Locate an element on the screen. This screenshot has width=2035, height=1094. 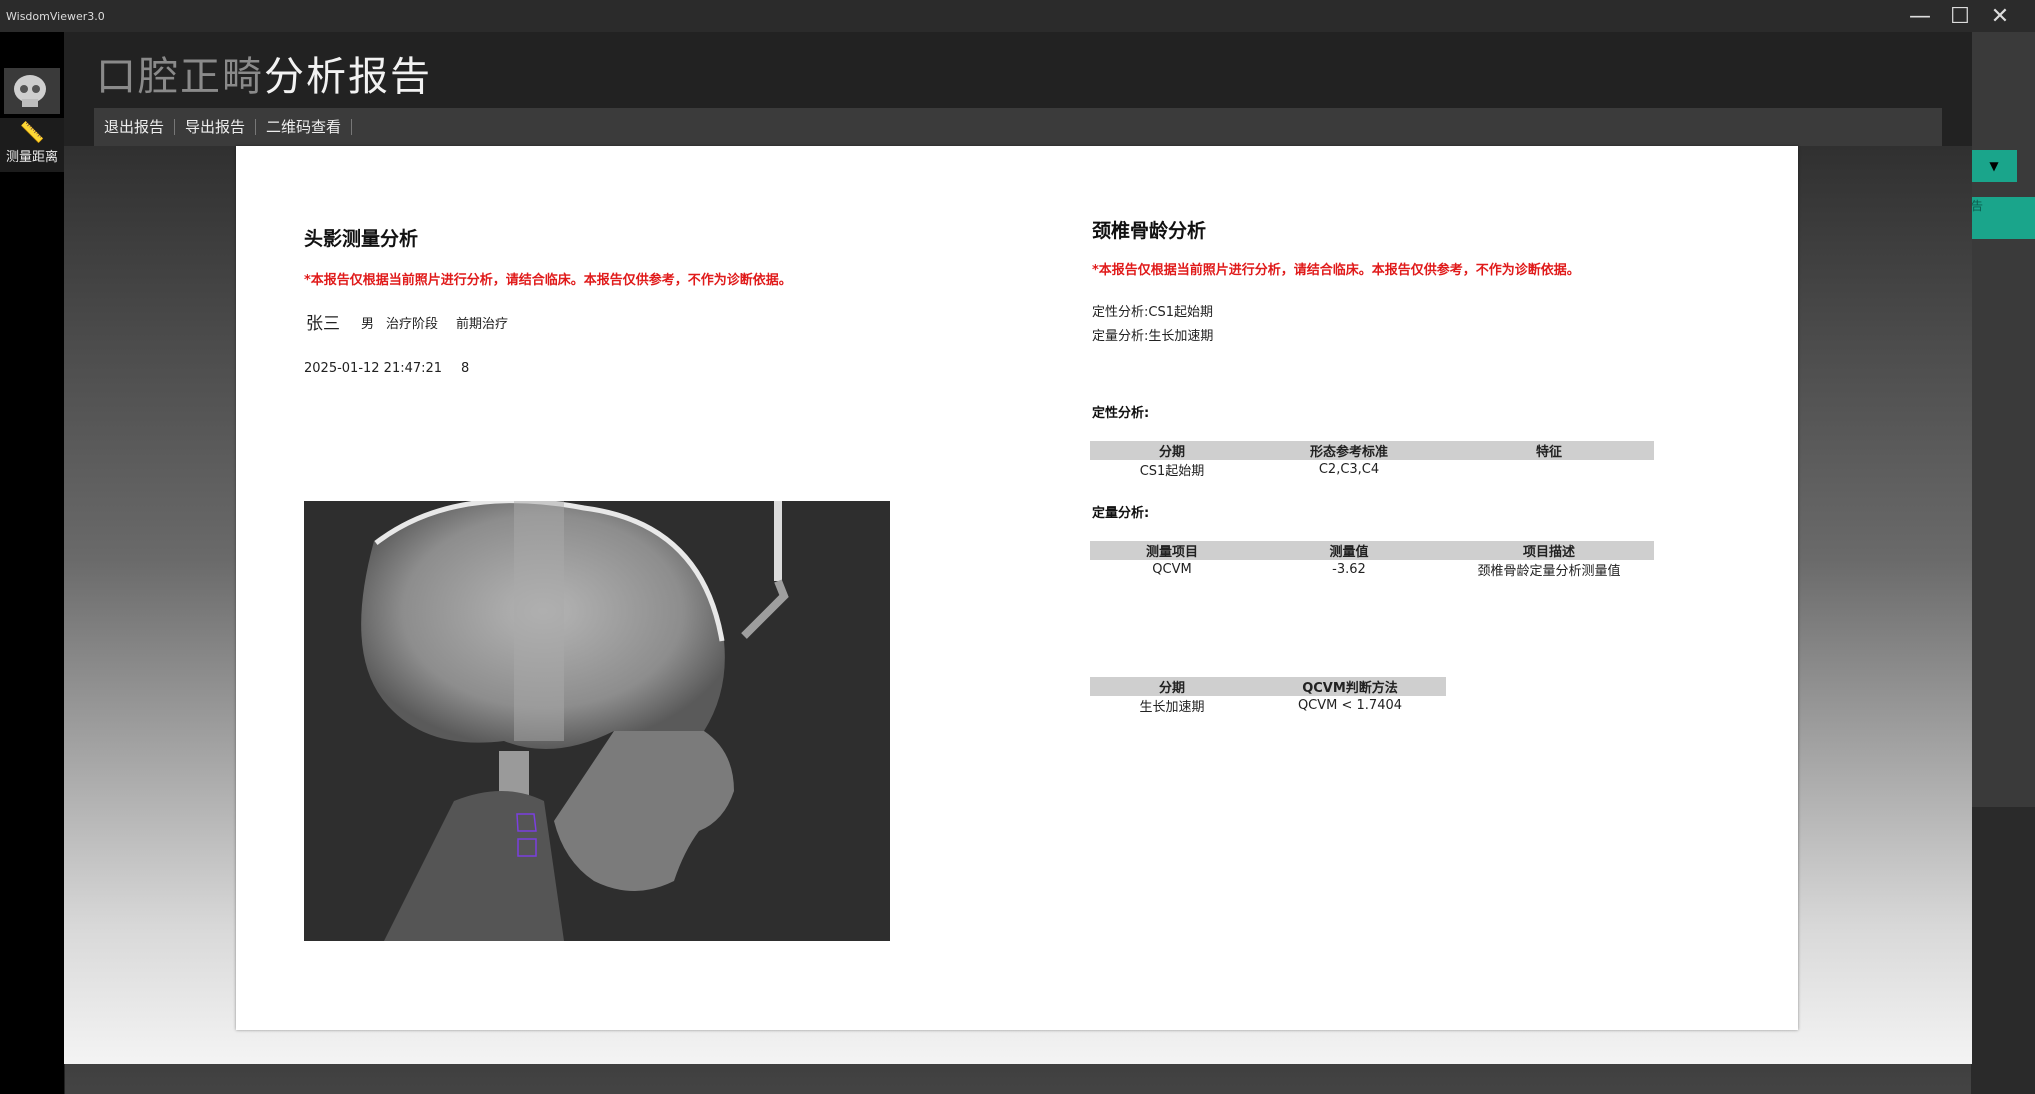
report-datetime: 2025-01-12 21:47:21 is located at coordinates (373, 368).